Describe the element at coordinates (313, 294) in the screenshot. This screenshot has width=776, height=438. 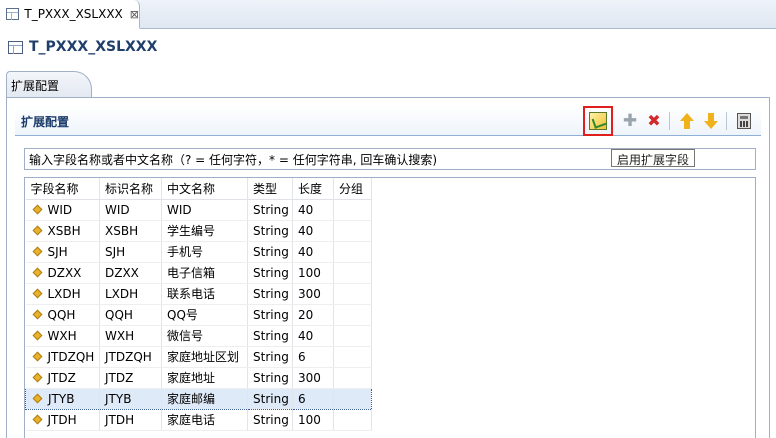
I see `table-cell: 300` at that location.